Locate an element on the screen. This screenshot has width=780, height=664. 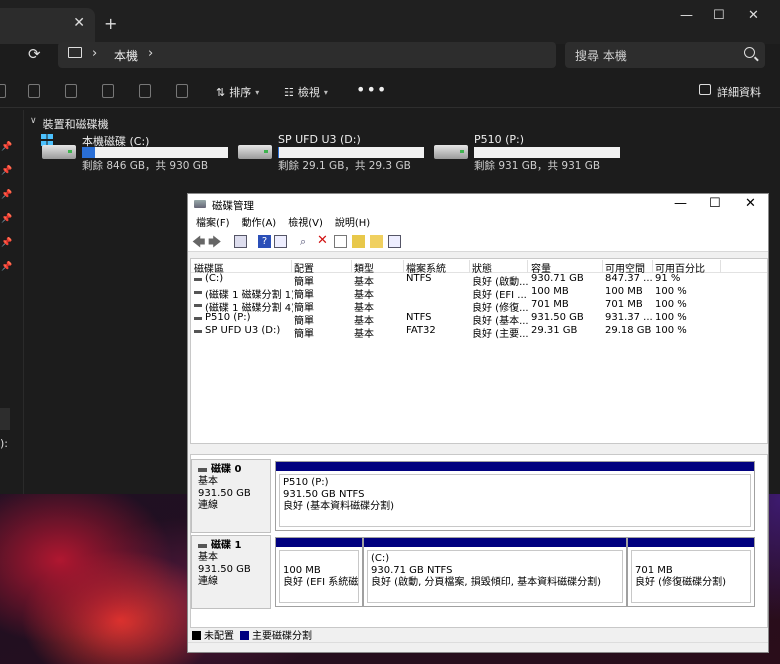
volume-cell: 100 % is located at coordinates (671, 304).